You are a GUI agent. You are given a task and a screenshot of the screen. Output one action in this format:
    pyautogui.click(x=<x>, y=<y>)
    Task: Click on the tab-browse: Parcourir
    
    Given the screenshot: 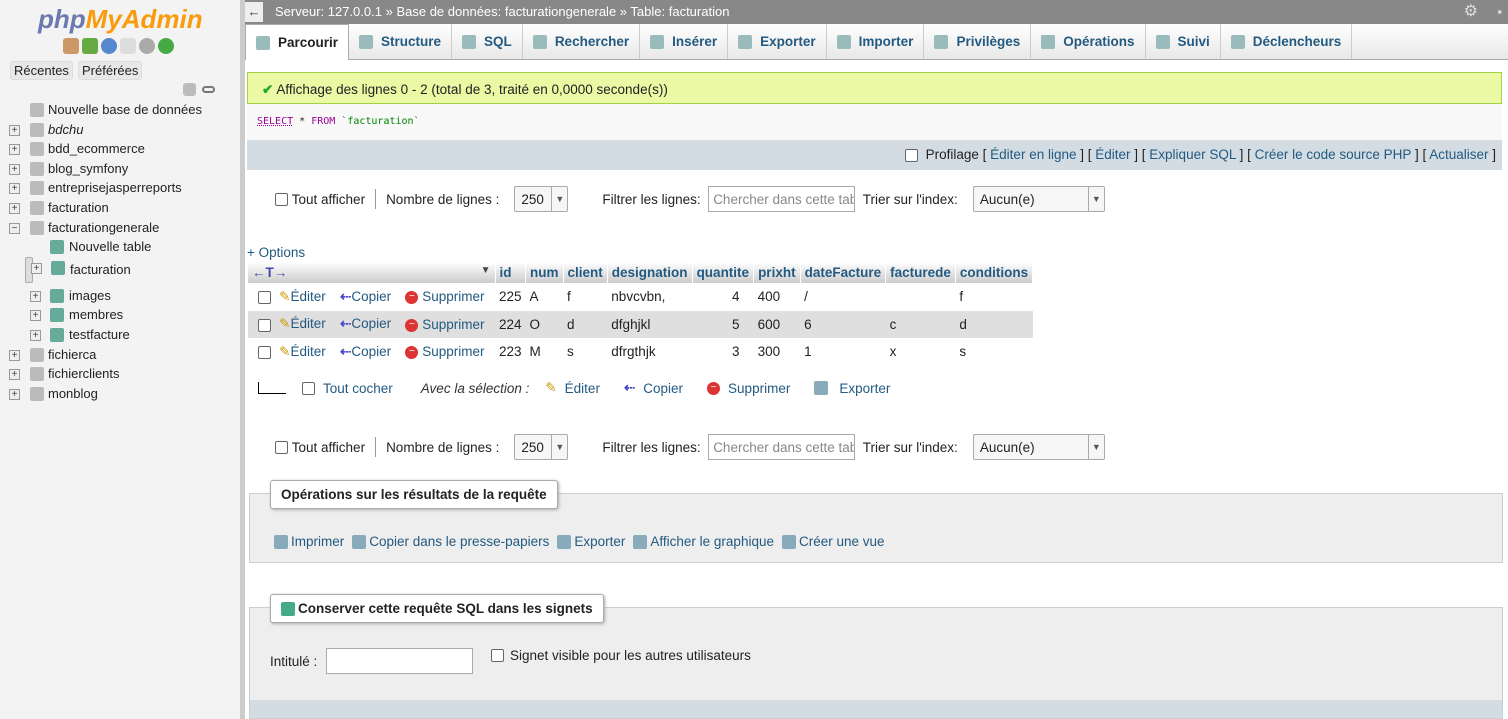 What is the action you would take?
    pyautogui.click(x=297, y=42)
    